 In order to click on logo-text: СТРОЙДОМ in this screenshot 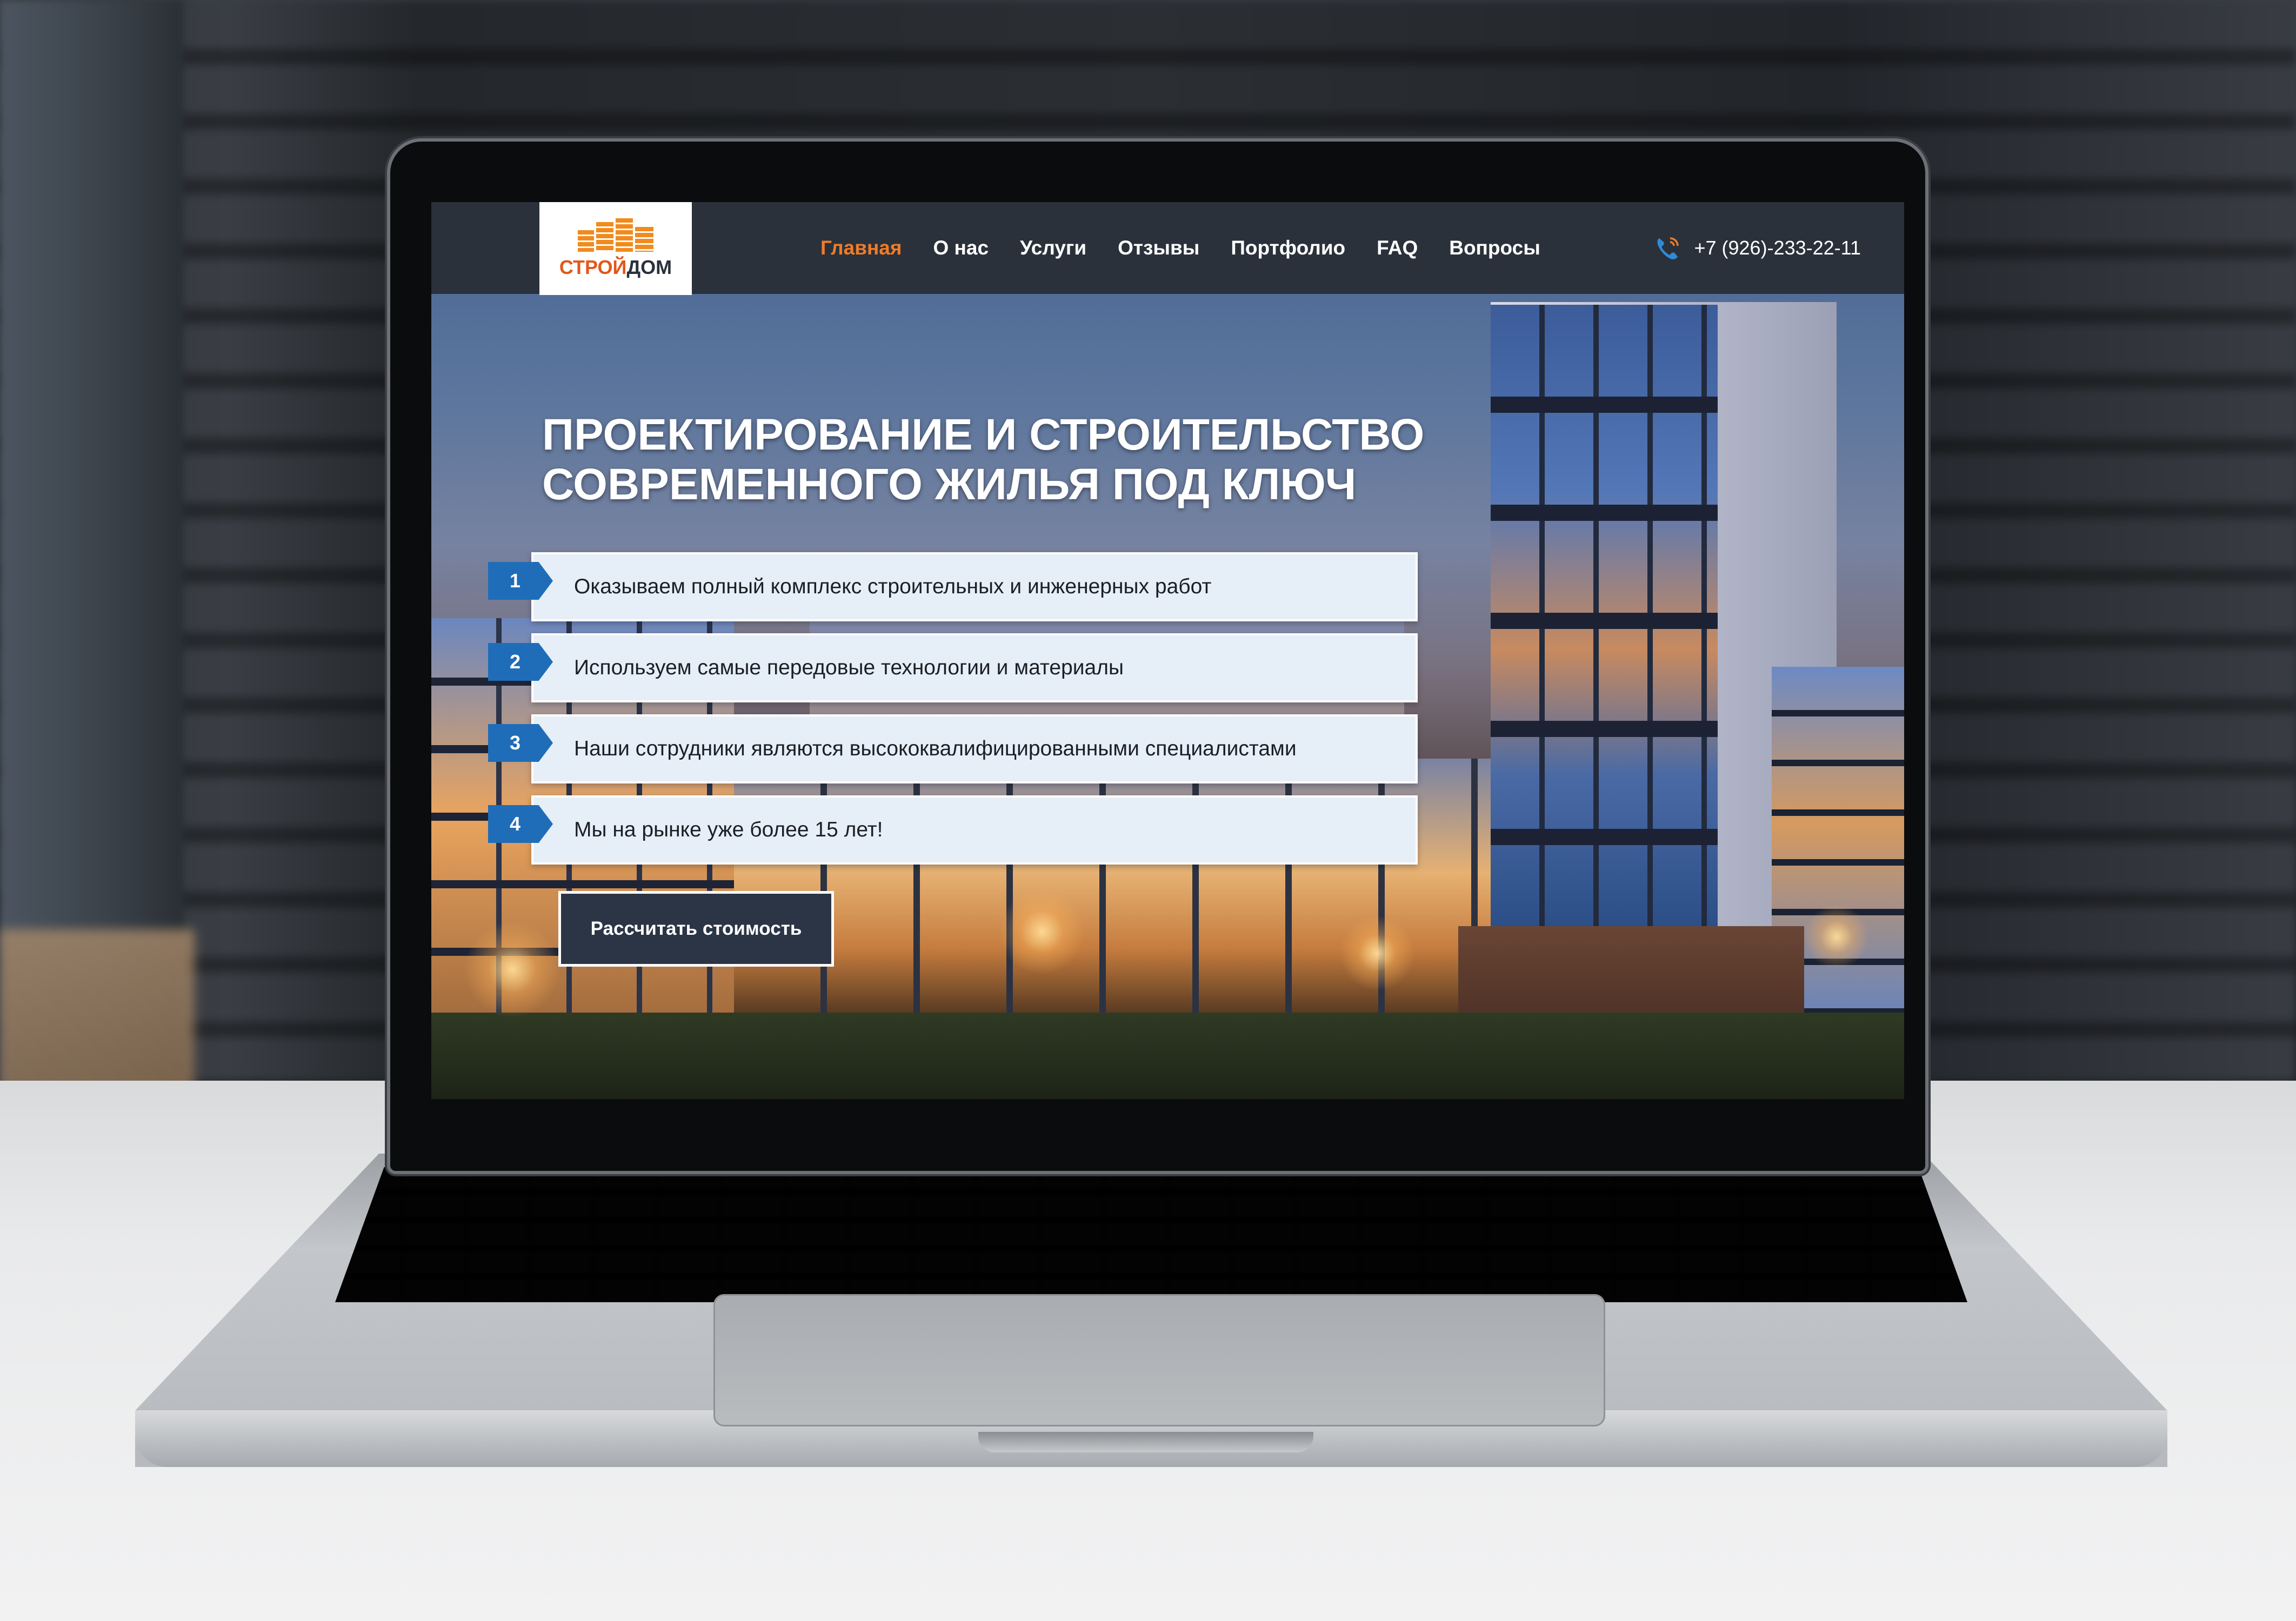, I will do `click(615, 267)`.